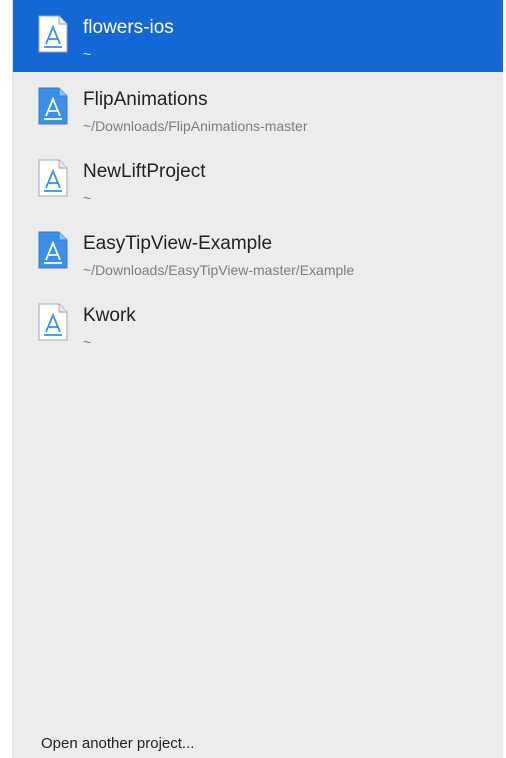  Describe the element at coordinates (144, 171) in the screenshot. I see `project-name: NewLiftProject` at that location.